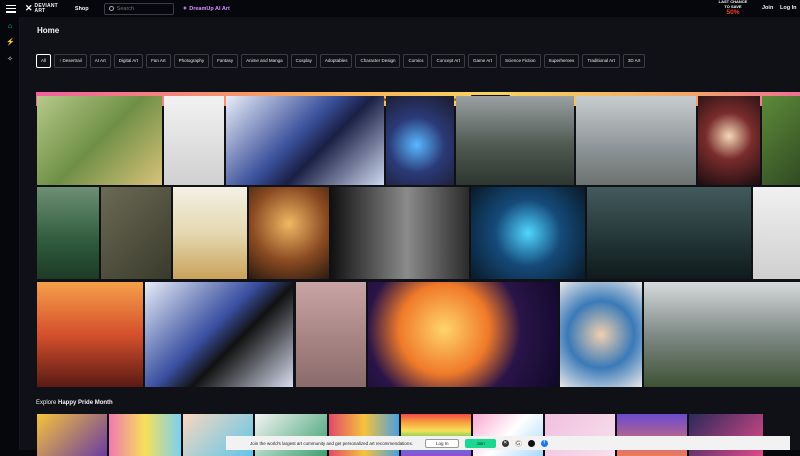 This screenshot has width=800, height=456. What do you see at coordinates (781, 140) in the screenshot?
I see `artwork-green-nature-art` at bounding box center [781, 140].